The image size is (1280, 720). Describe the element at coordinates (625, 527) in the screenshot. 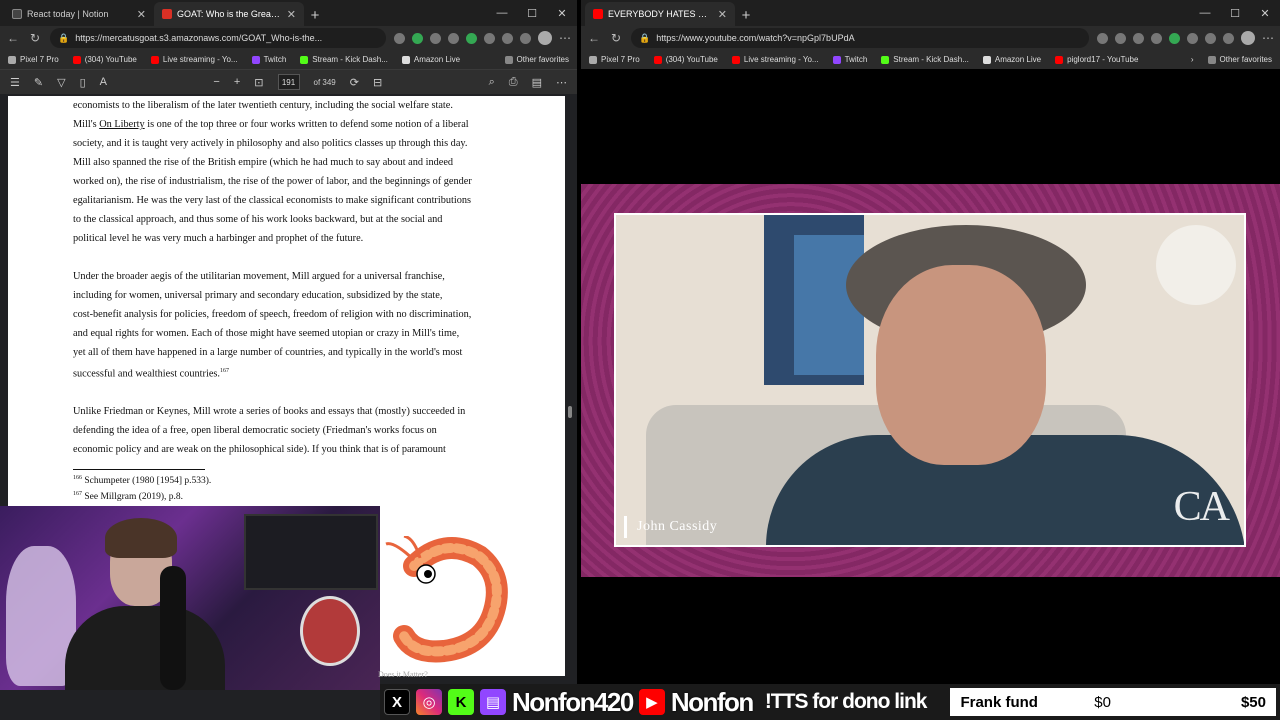

I see `lower-third-bar` at that location.